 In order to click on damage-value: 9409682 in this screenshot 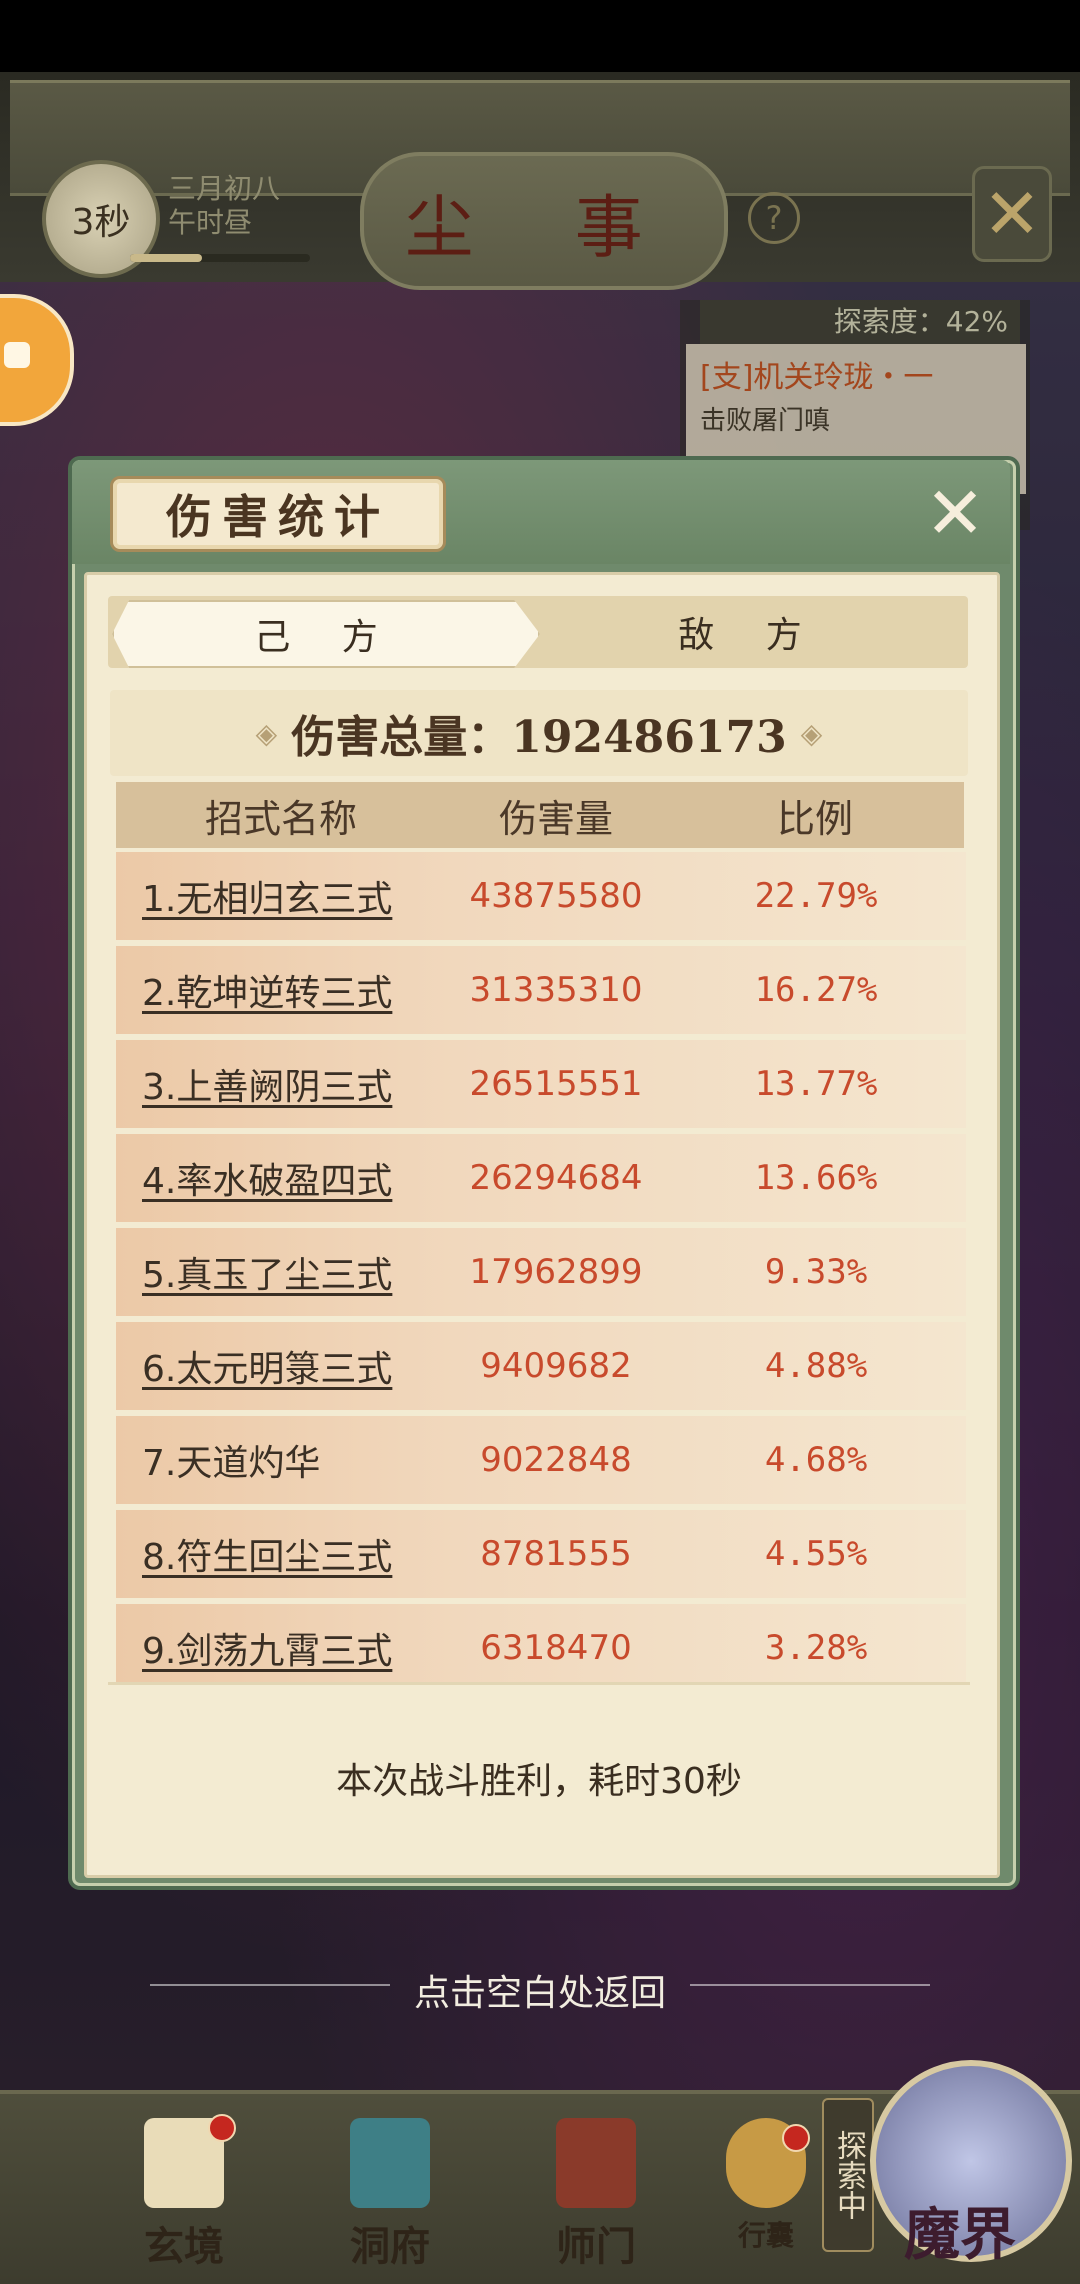, I will do `click(556, 1366)`.